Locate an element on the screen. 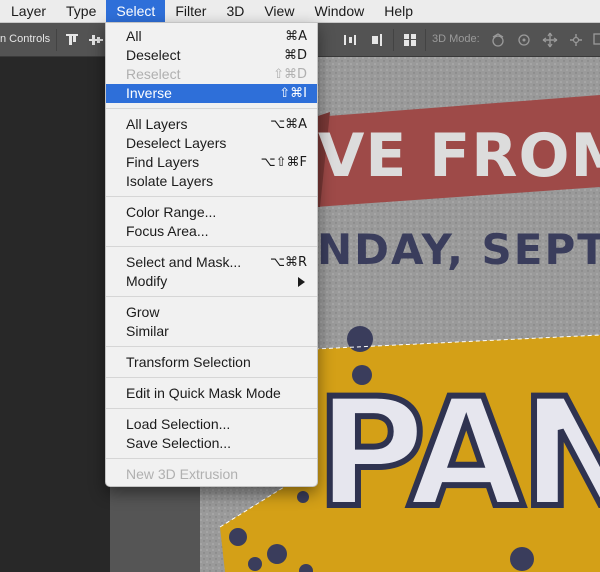 The width and height of the screenshot is (600, 572). menu-layer: Layer is located at coordinates (28, 11).